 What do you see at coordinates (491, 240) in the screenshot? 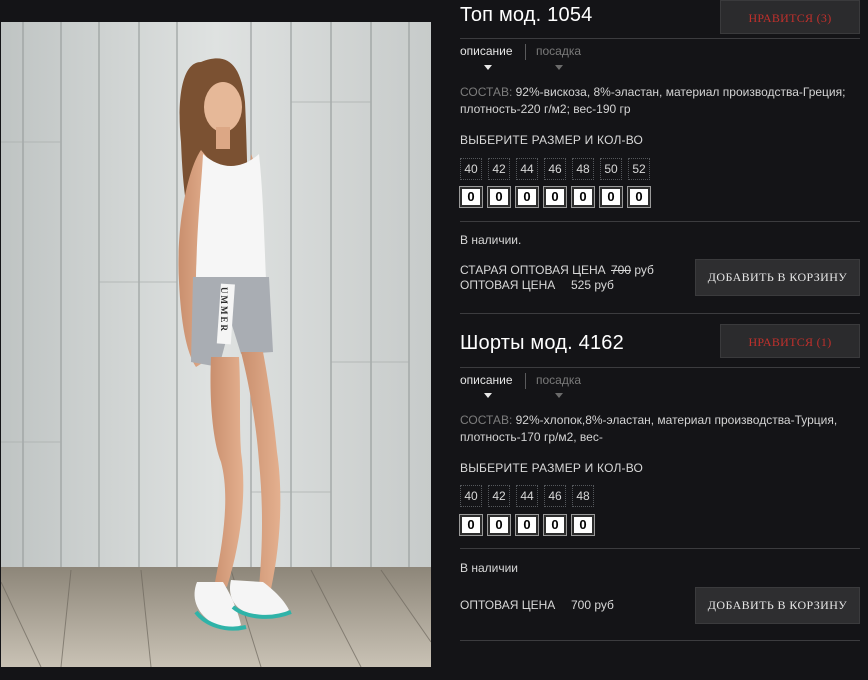
I see `stock-status: В наличии.` at bounding box center [491, 240].